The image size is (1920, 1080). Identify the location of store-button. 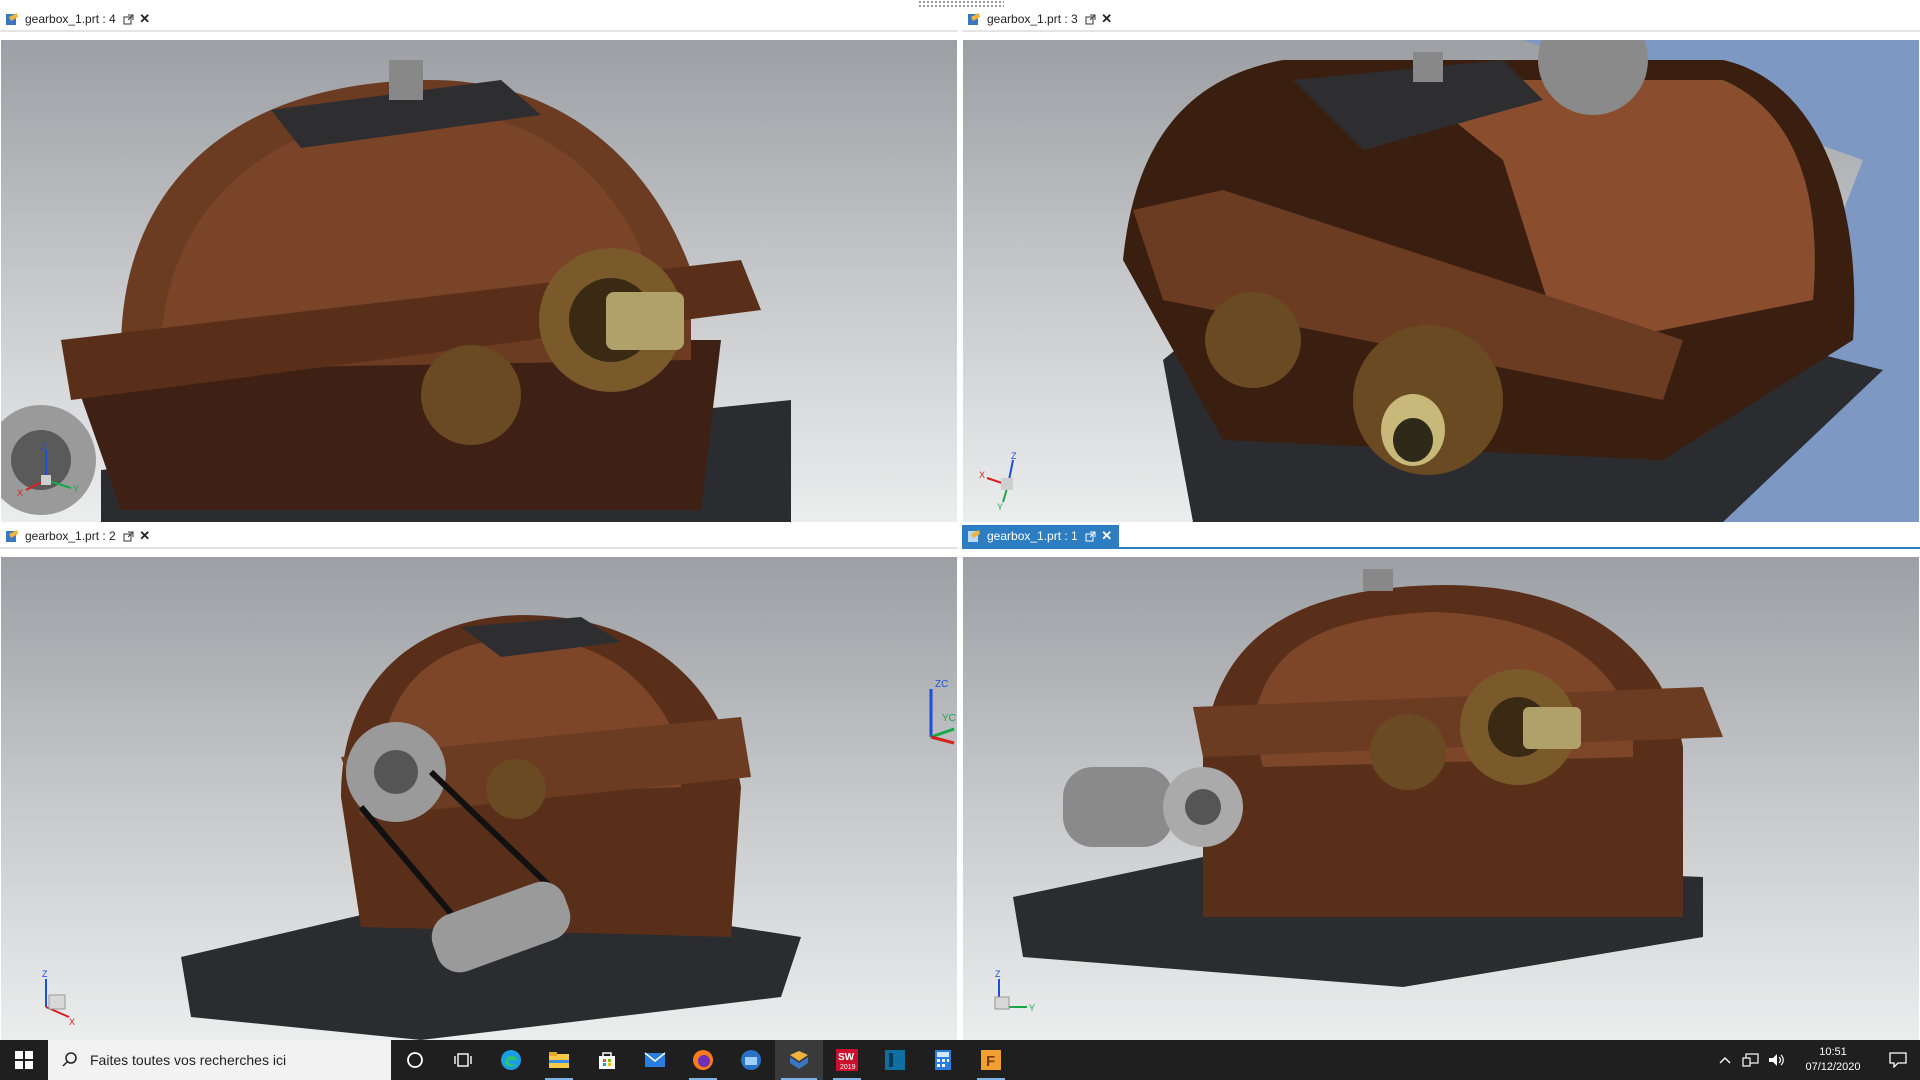
(607, 1060).